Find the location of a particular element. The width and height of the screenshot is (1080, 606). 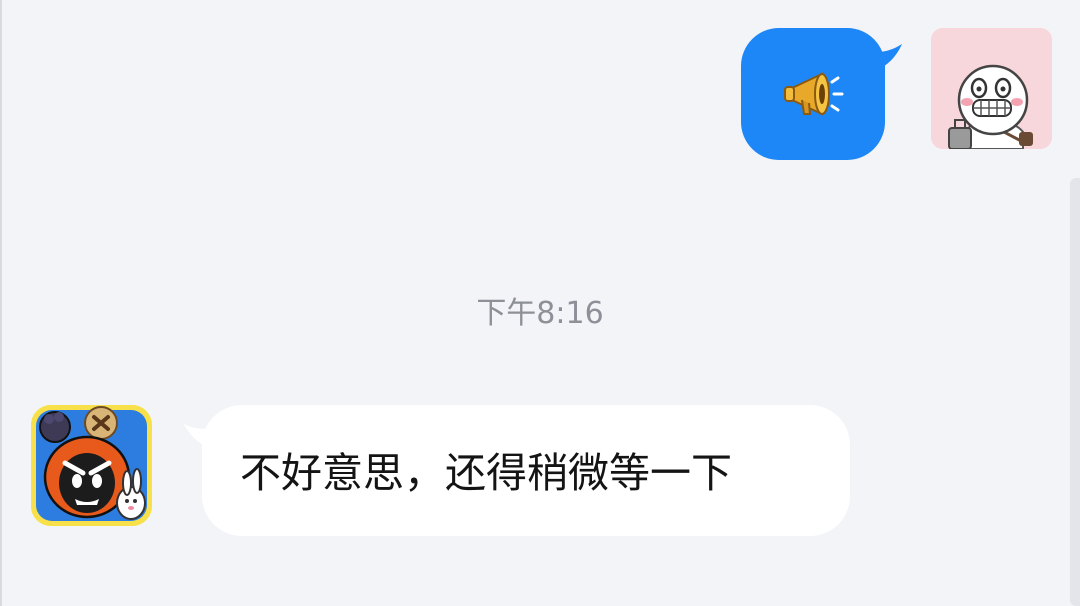

my-avatar is located at coordinates (991, 88).